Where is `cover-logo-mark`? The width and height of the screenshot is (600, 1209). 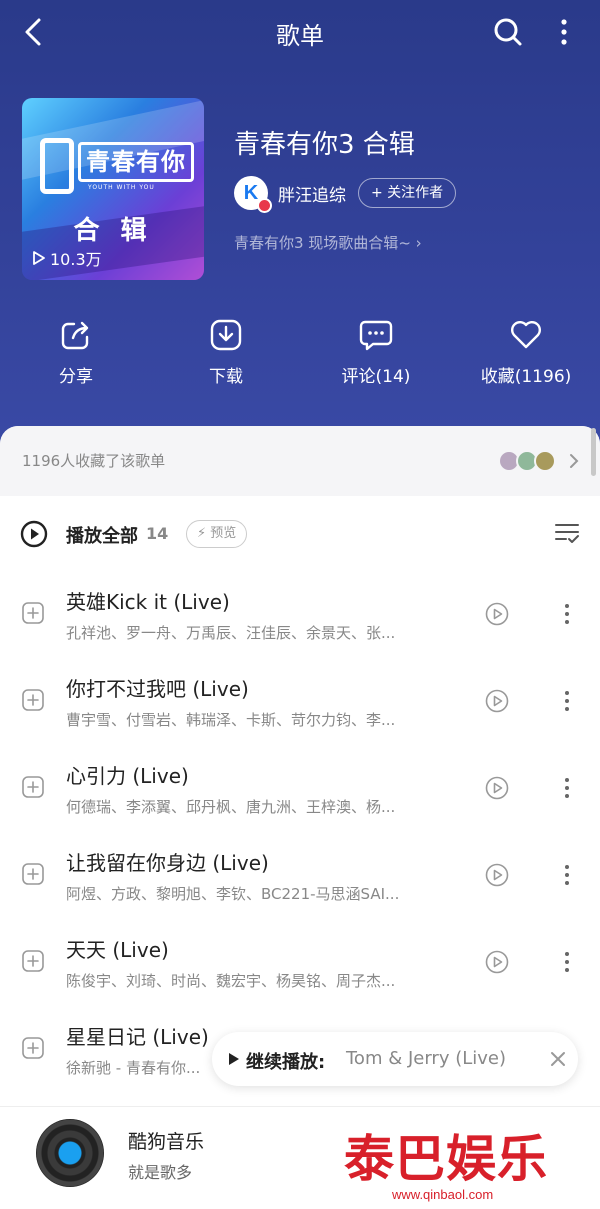
cover-logo-mark is located at coordinates (57, 166).